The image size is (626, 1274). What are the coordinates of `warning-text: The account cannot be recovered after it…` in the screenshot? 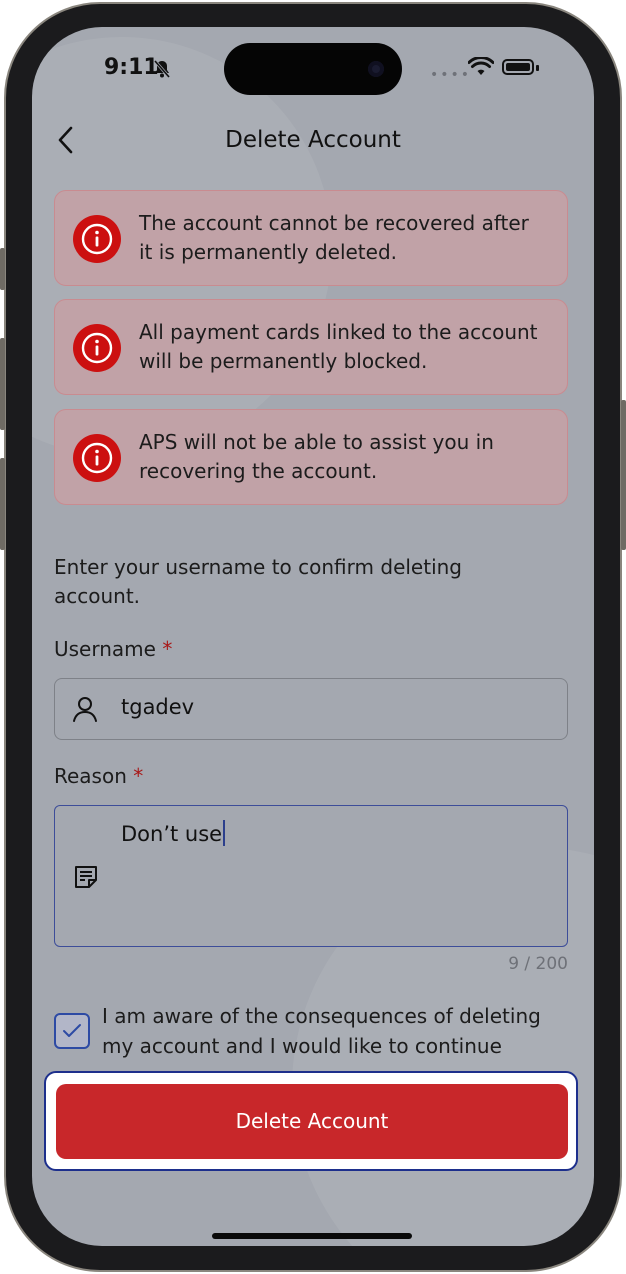 It's located at (334, 237).